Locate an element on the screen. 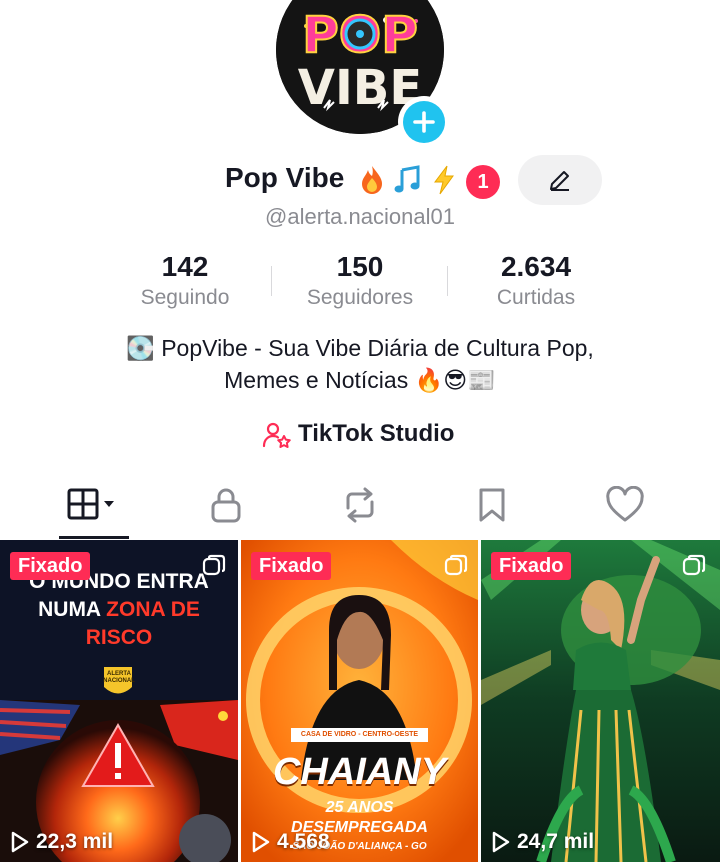 This screenshot has height=862, width=720. video-thumbnail: Fixado 24,7 mil is located at coordinates (600, 701).